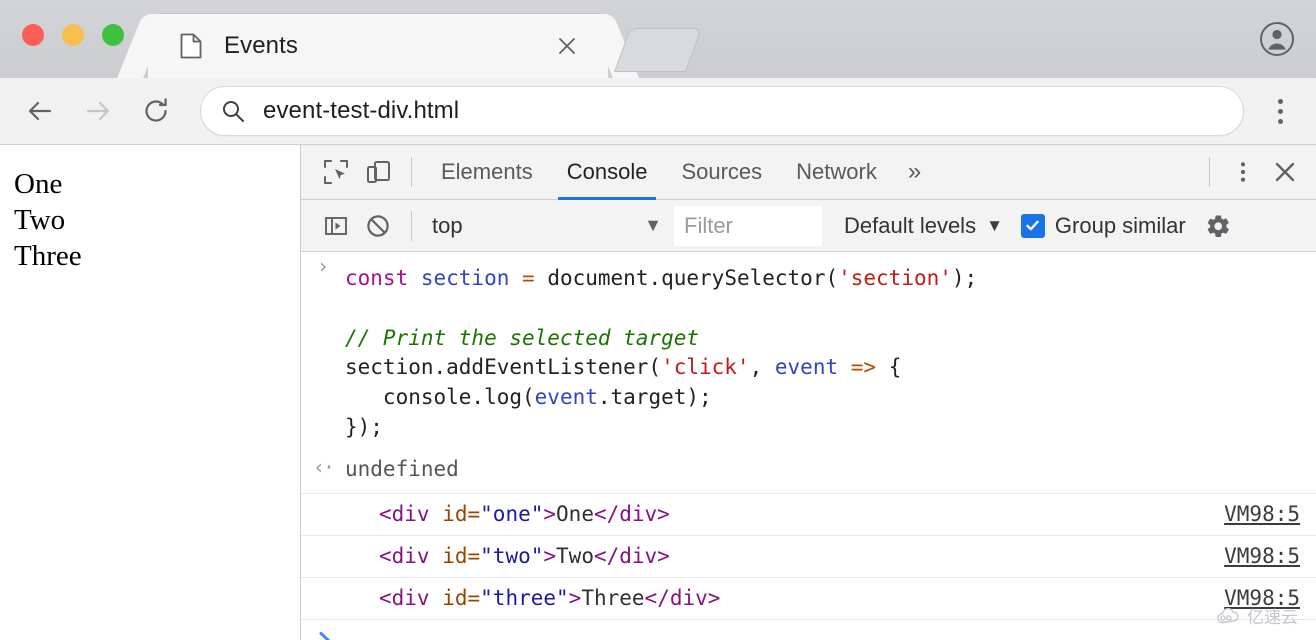  I want to click on execution-context-select: top ▼, so click(549, 226).